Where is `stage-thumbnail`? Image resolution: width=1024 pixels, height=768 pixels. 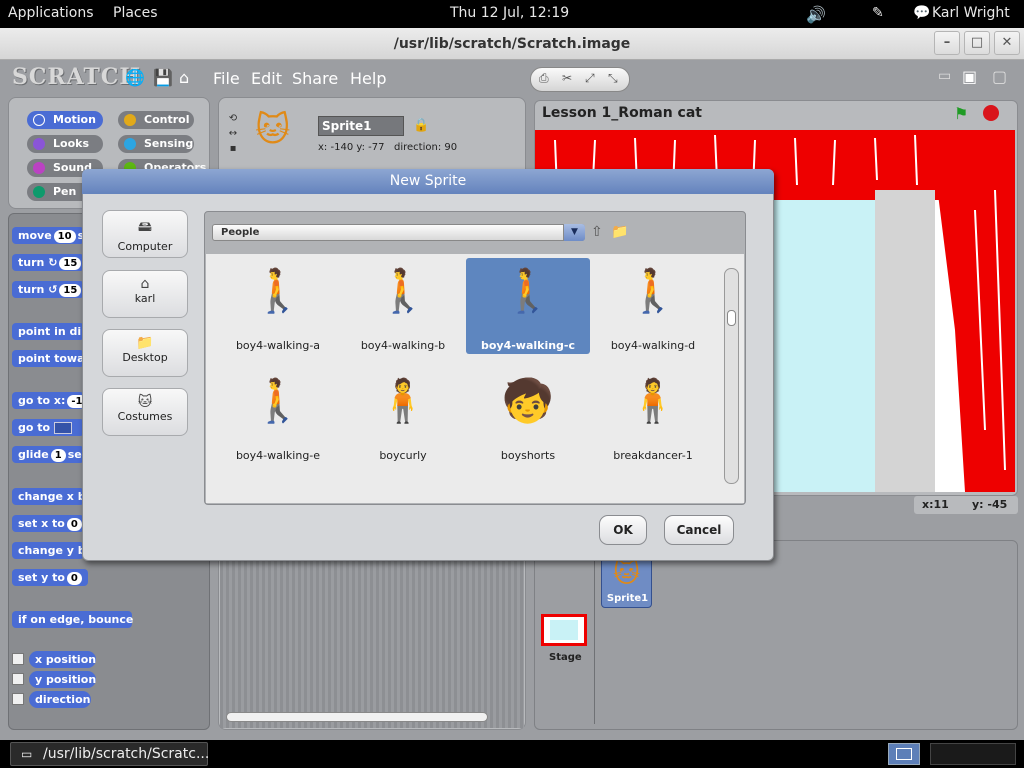 stage-thumbnail is located at coordinates (564, 630).